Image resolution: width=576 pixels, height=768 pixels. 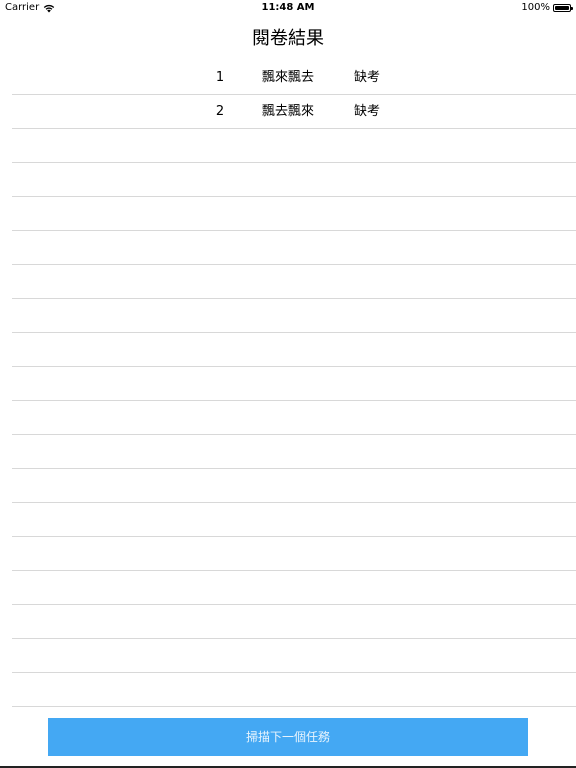 What do you see at coordinates (288, 737) in the screenshot?
I see `scan-next-task-button: 掃描下一個任務` at bounding box center [288, 737].